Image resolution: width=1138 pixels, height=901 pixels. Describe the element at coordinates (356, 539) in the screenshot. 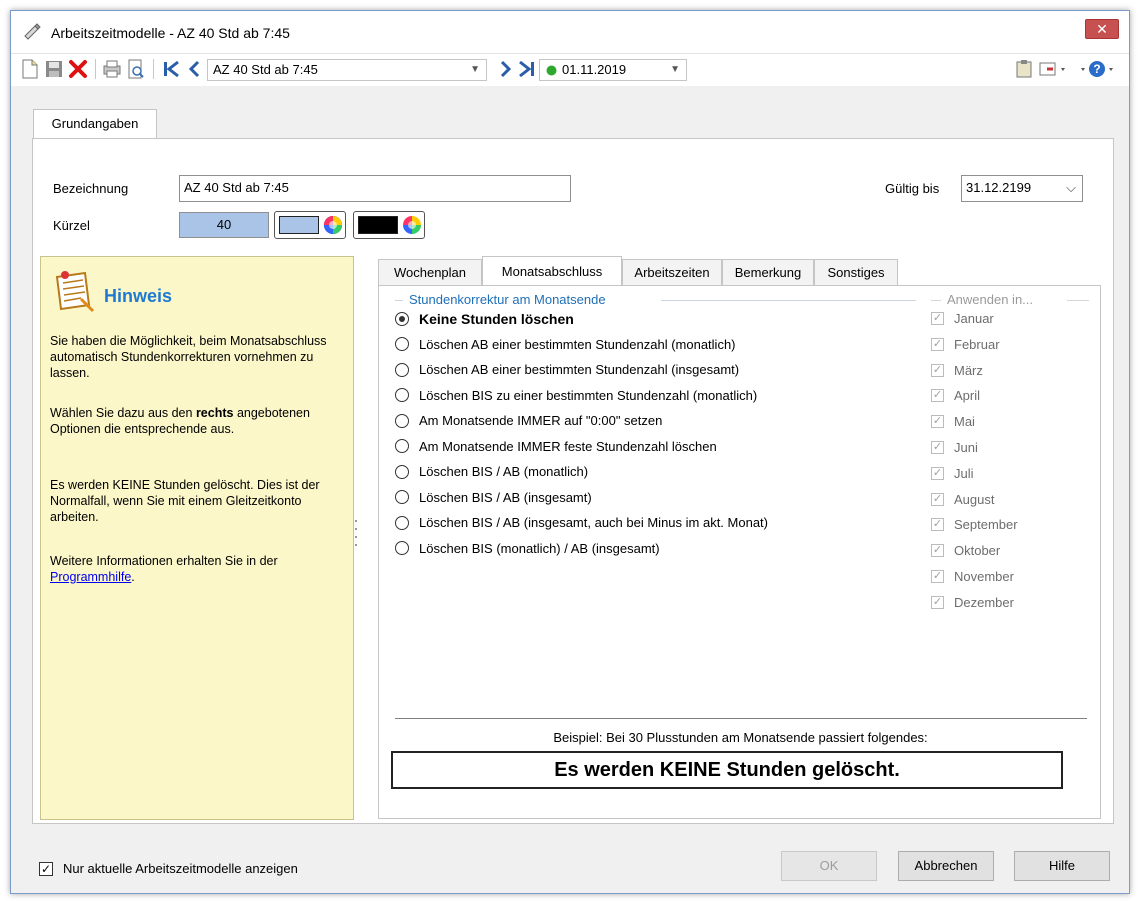

I see `splitter-handle` at that location.